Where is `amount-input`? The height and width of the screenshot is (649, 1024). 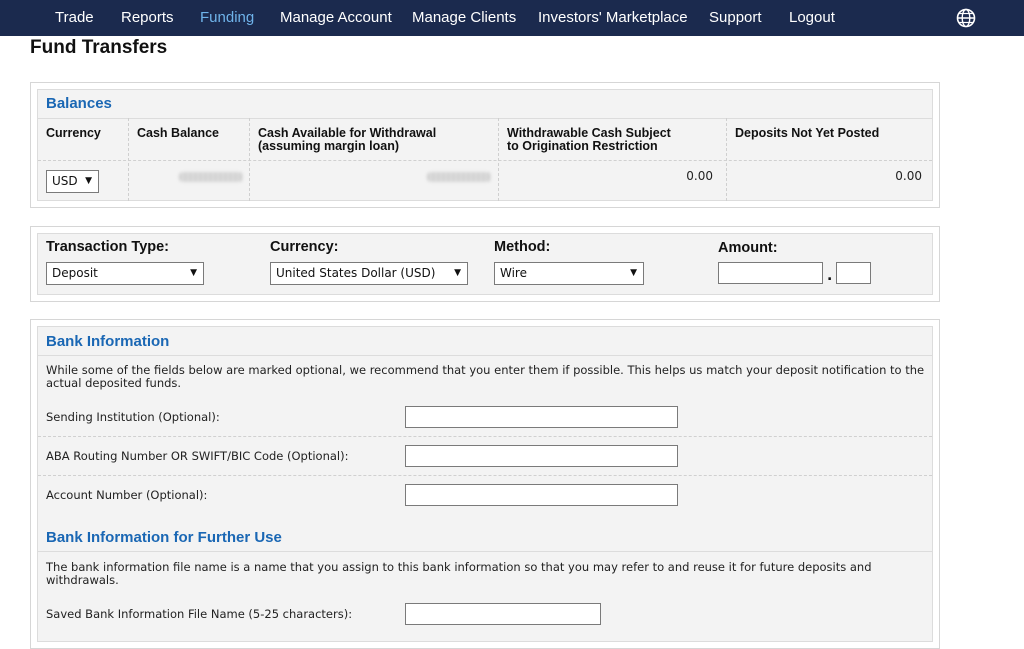
amount-input is located at coordinates (770, 273).